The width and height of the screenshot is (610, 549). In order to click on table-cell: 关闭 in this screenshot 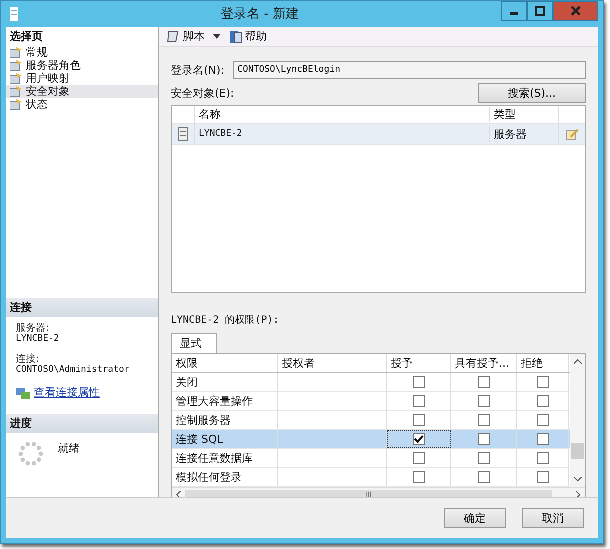, I will do `click(225, 382)`.